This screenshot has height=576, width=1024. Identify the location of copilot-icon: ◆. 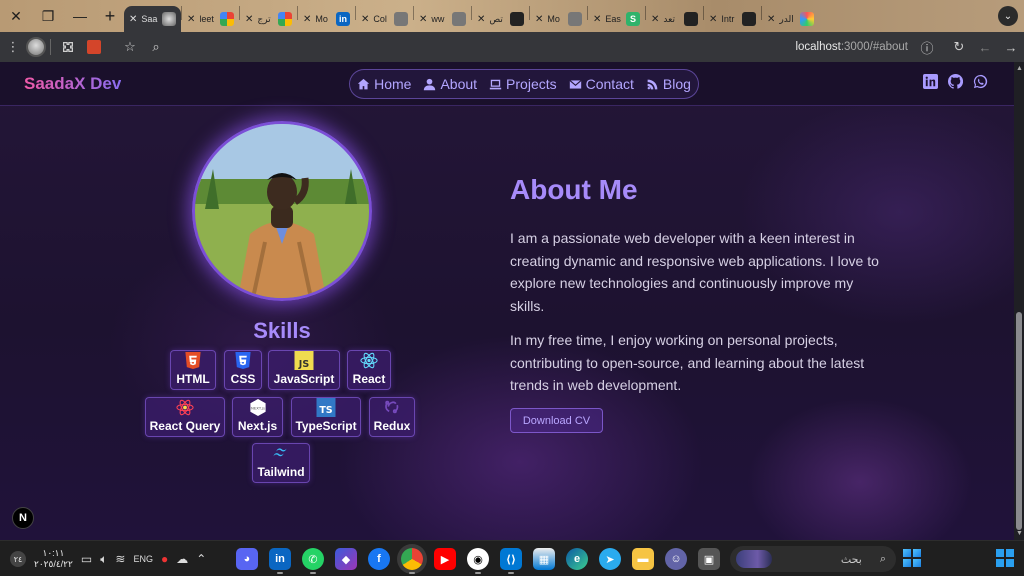
(346, 559).